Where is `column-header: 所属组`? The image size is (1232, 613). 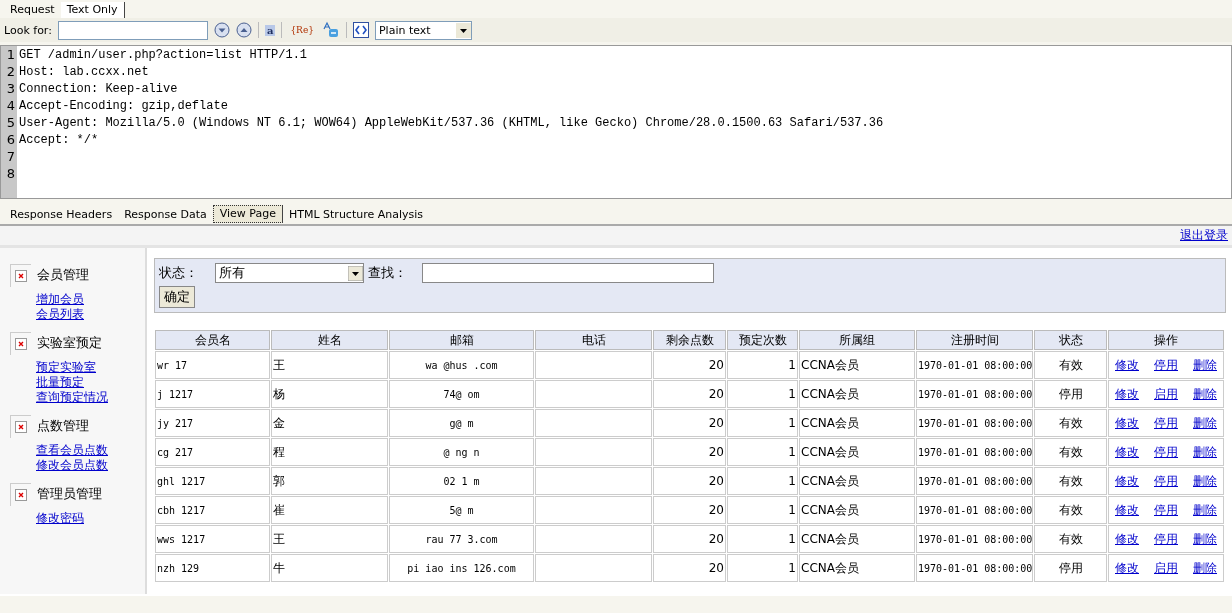
column-header: 所属组 is located at coordinates (857, 340).